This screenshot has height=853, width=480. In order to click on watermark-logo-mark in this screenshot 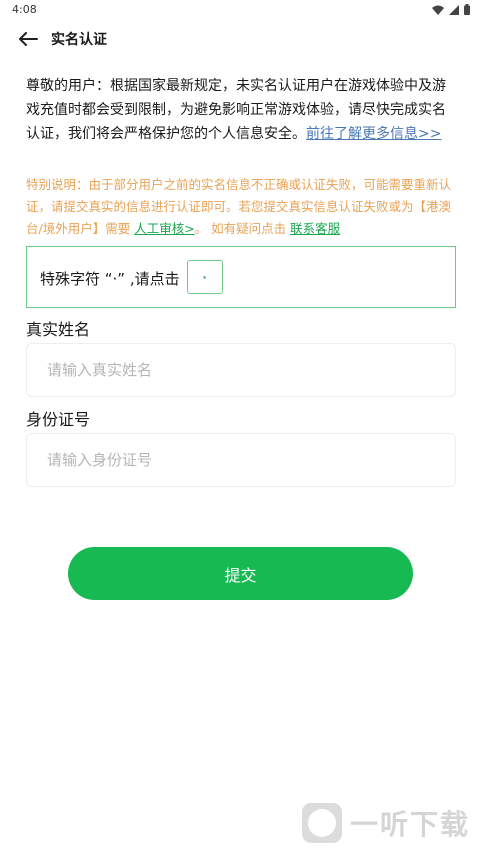, I will do `click(321, 823)`.